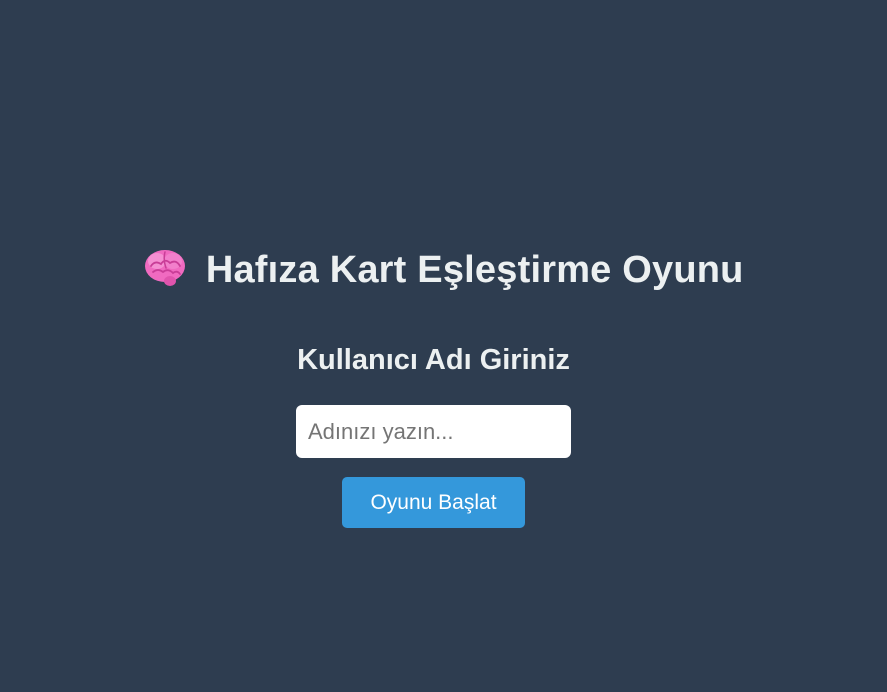 This screenshot has width=887, height=692. Describe the element at coordinates (474, 270) in the screenshot. I see `app-title: Hafıza Kart Eşleştirme Oyunu` at that location.